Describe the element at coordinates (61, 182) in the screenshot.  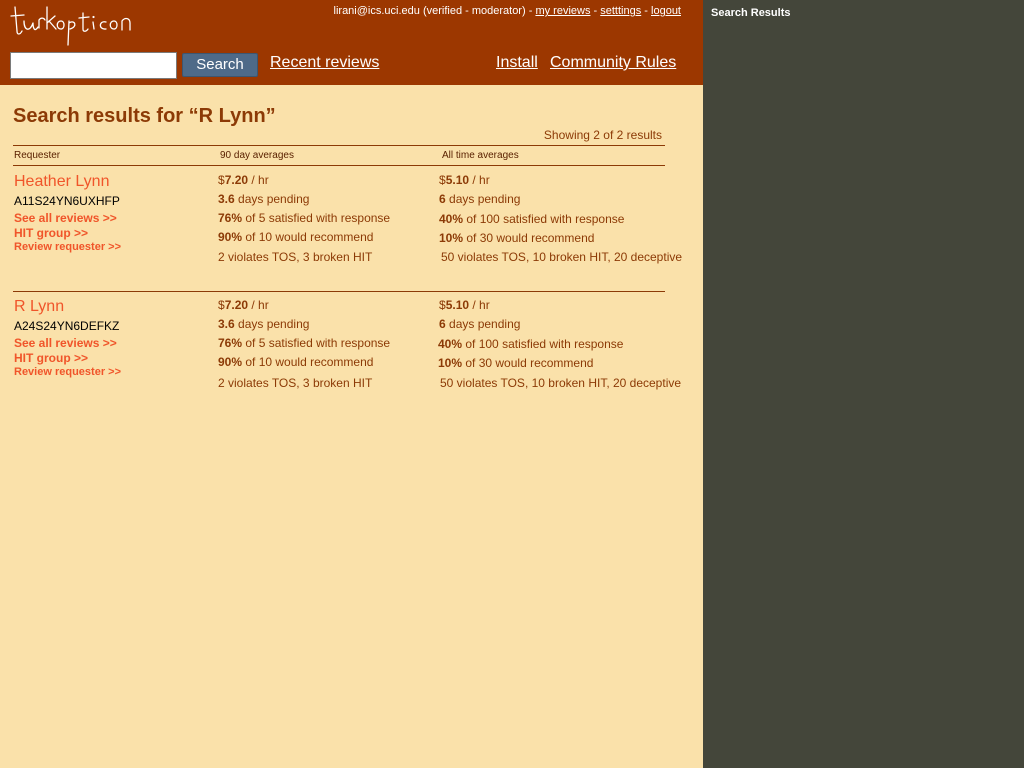
I see `requester-name-link: Heather Lynn` at that location.